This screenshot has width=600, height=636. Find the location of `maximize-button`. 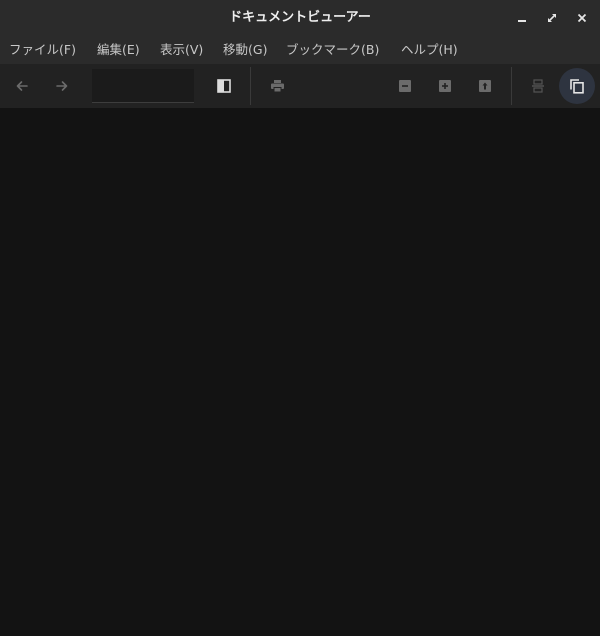

maximize-button is located at coordinates (552, 18).